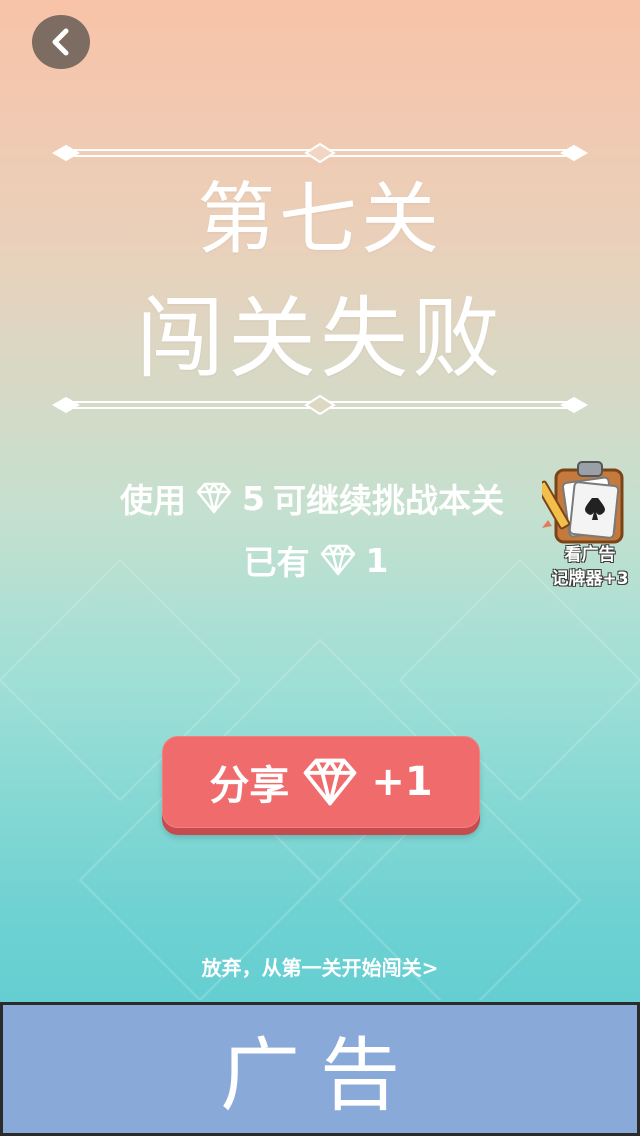  What do you see at coordinates (388, 500) in the screenshot?
I see `use-suffix: 可继续挑战本关` at bounding box center [388, 500].